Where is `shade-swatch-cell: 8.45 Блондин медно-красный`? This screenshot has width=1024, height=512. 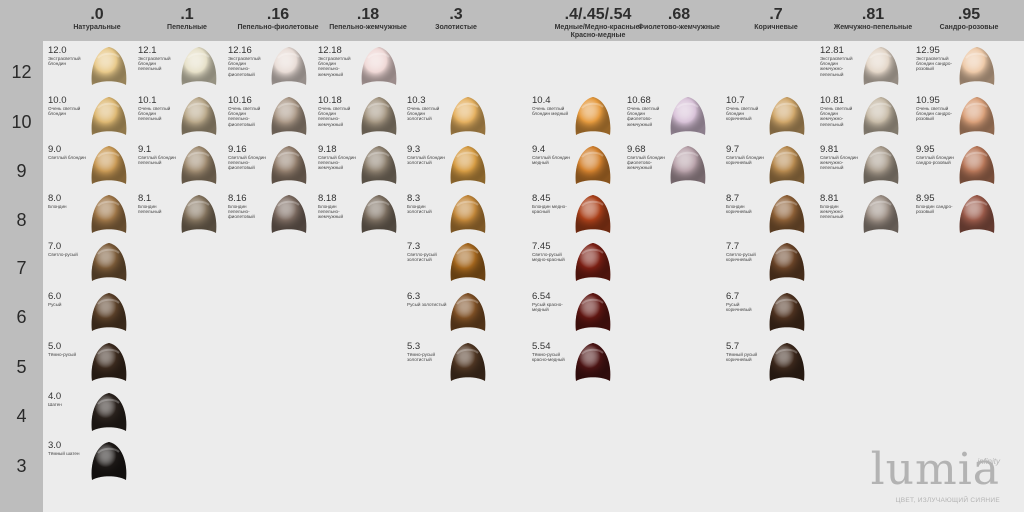 shade-swatch-cell: 8.45 Блондин медно-красный is located at coordinates (578, 214).